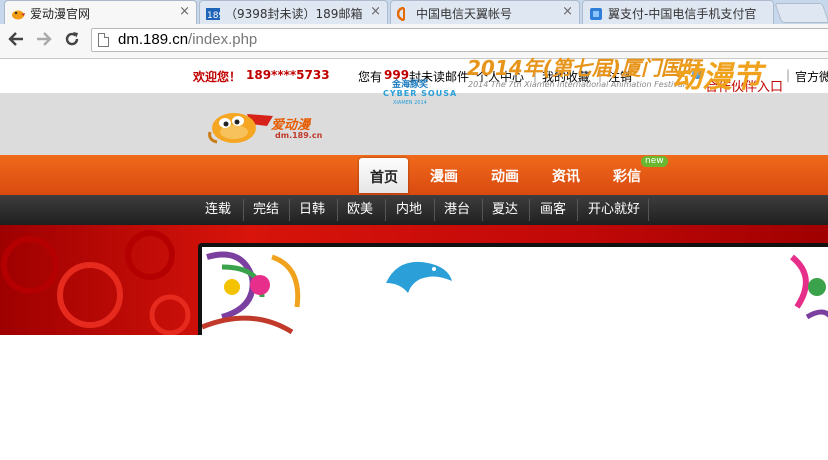  I want to click on award-small-text: XIAMEN 2014, so click(410, 103).